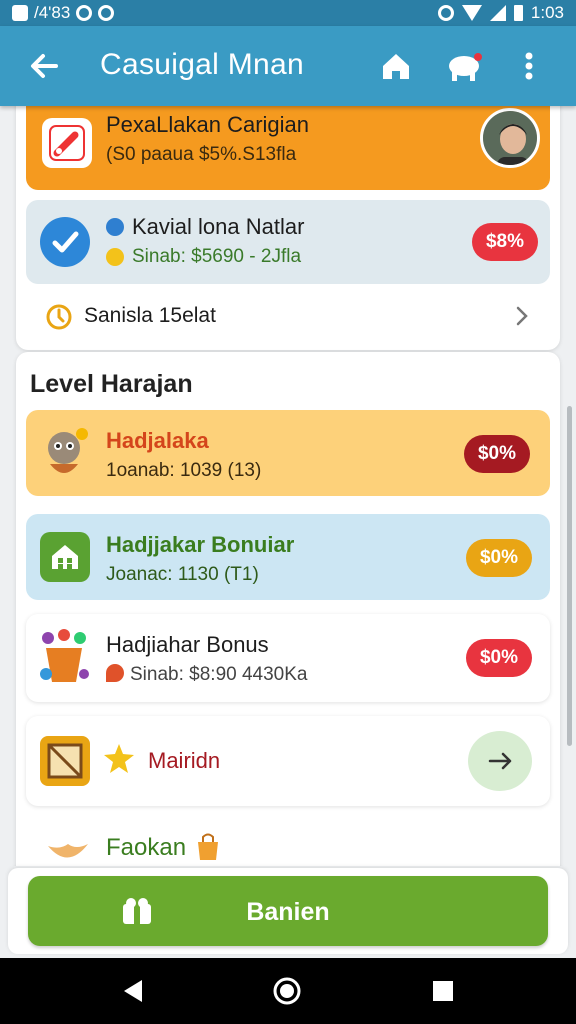 This screenshot has width=576, height=1024. I want to click on back-arrow-icon, so click(44, 66).